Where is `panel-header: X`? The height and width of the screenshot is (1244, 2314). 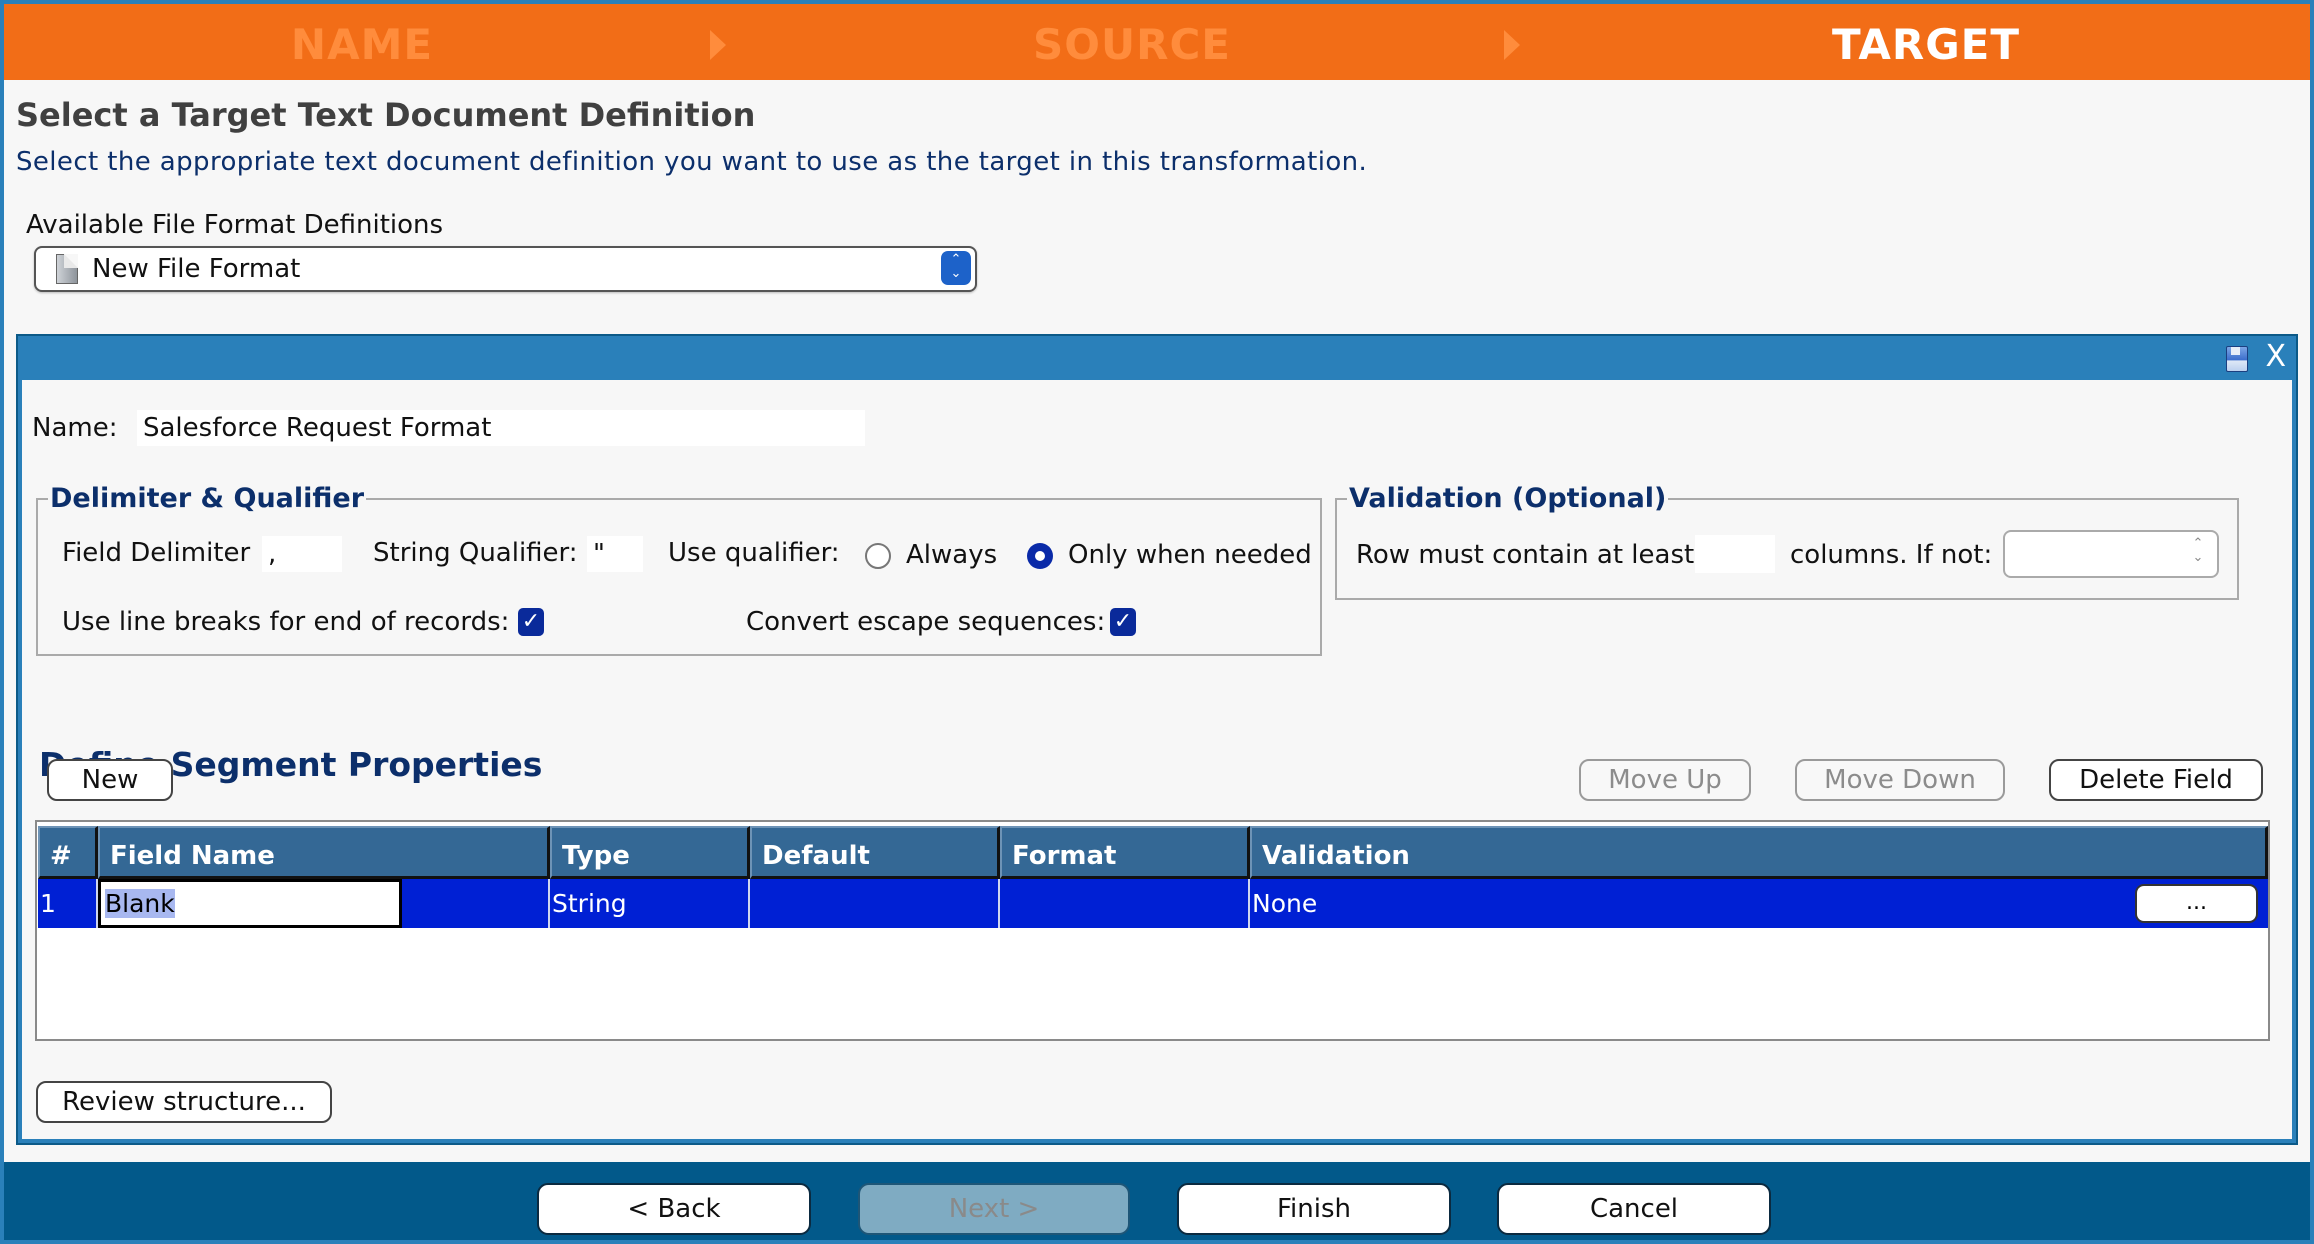
panel-header: X is located at coordinates (1157, 358).